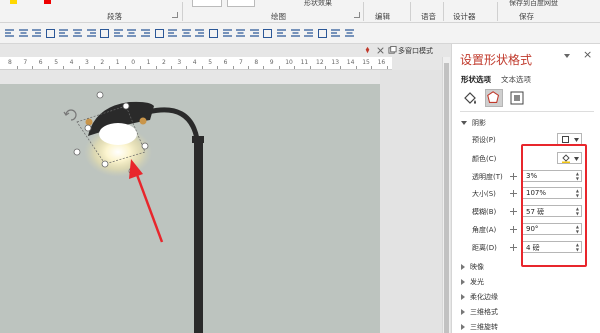 Image resolution: width=600 pixels, height=333 pixels. What do you see at coordinates (173, 123) in the screenshot?
I see `lamp-arm` at bounding box center [173, 123].